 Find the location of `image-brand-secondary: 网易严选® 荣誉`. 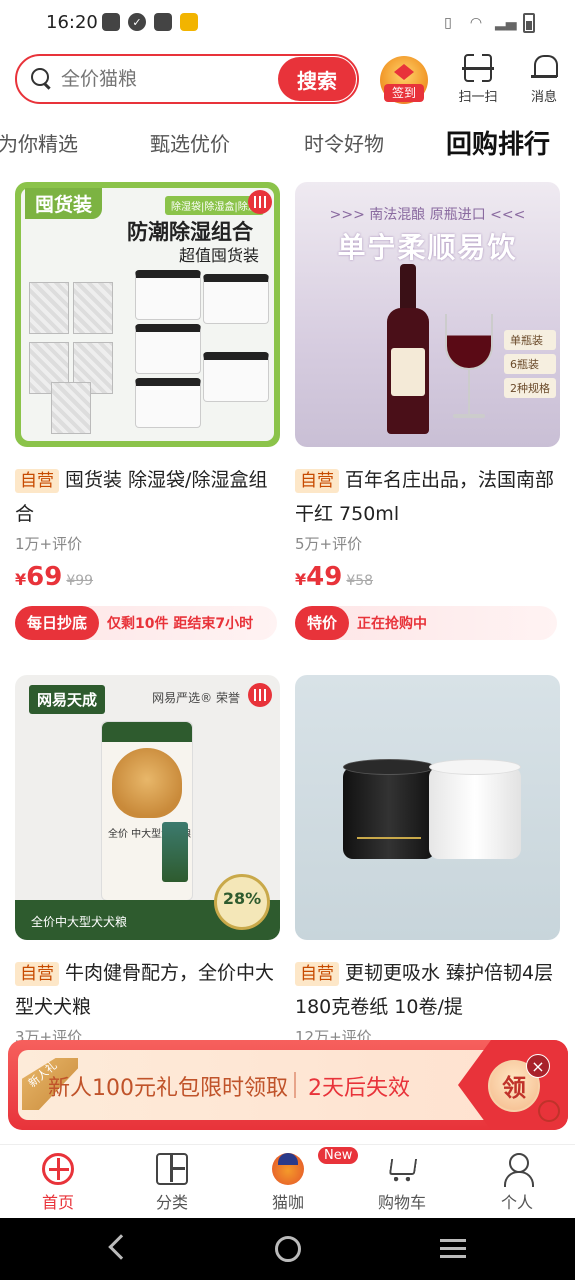

image-brand-secondary: 网易严选® 荣誉 is located at coordinates (196, 698).